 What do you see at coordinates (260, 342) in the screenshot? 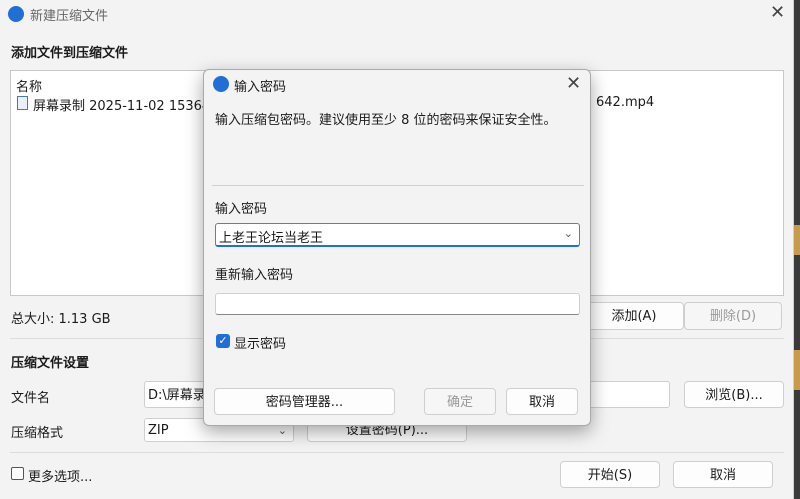
I see `show-password-label: 显示密码` at bounding box center [260, 342].